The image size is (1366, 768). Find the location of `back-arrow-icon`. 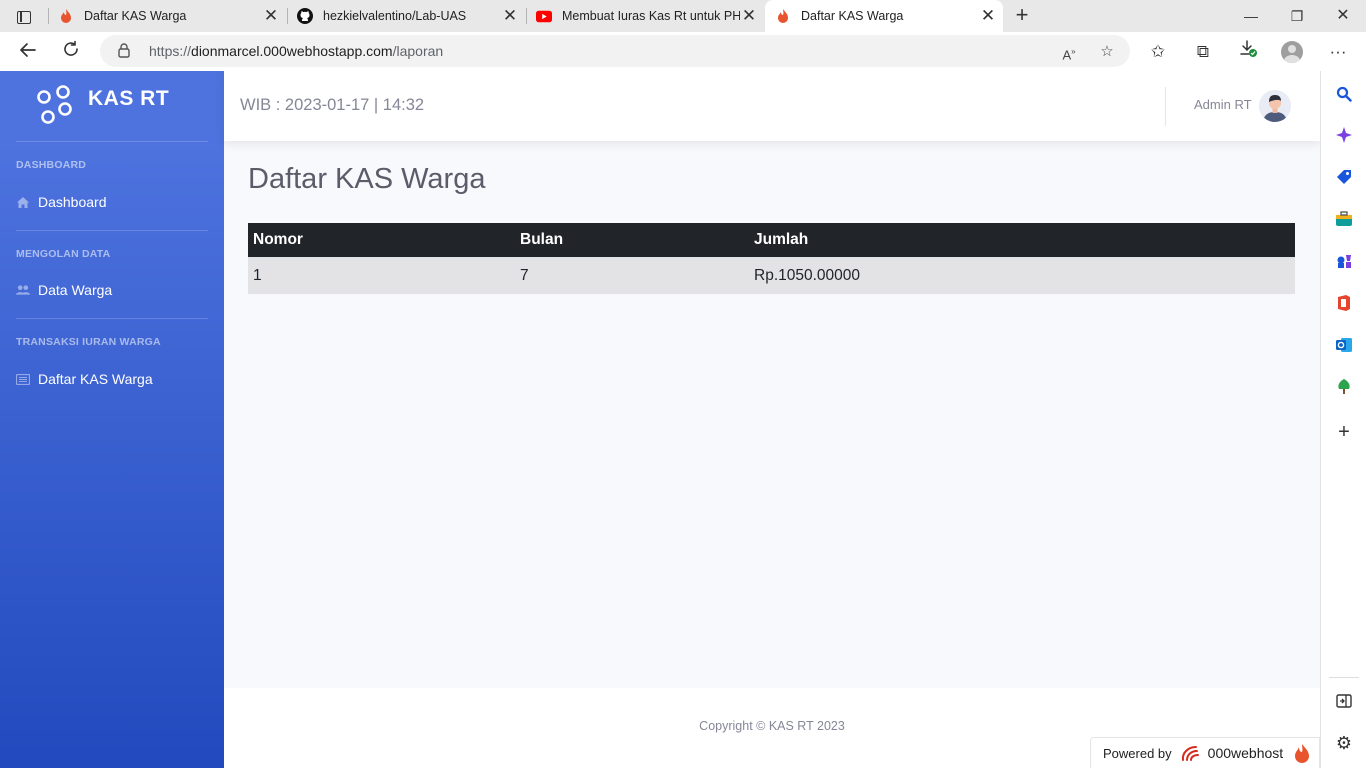

back-arrow-icon is located at coordinates (28, 50).